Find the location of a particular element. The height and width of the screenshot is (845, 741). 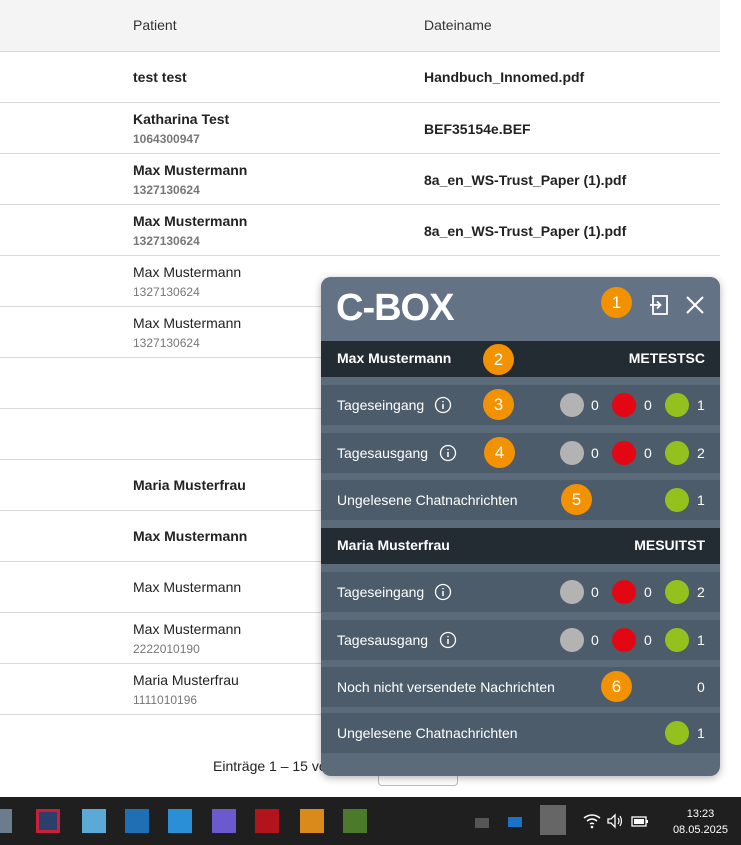

stat-row-ungelesene-chat: Ungelesene Chatnachrichten 1 is located at coordinates (520, 733).